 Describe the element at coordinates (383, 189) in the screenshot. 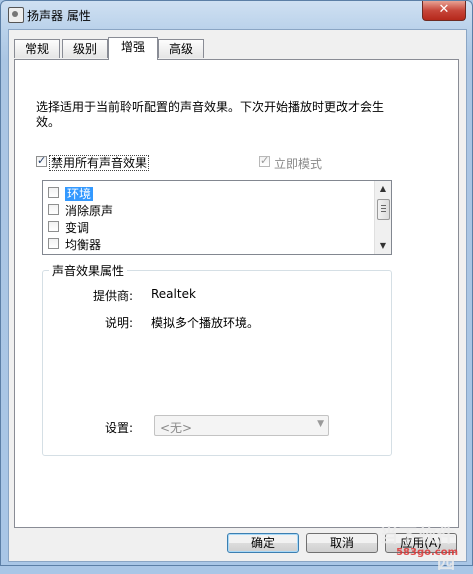

I see `scroll-up-icon: ▲` at that location.